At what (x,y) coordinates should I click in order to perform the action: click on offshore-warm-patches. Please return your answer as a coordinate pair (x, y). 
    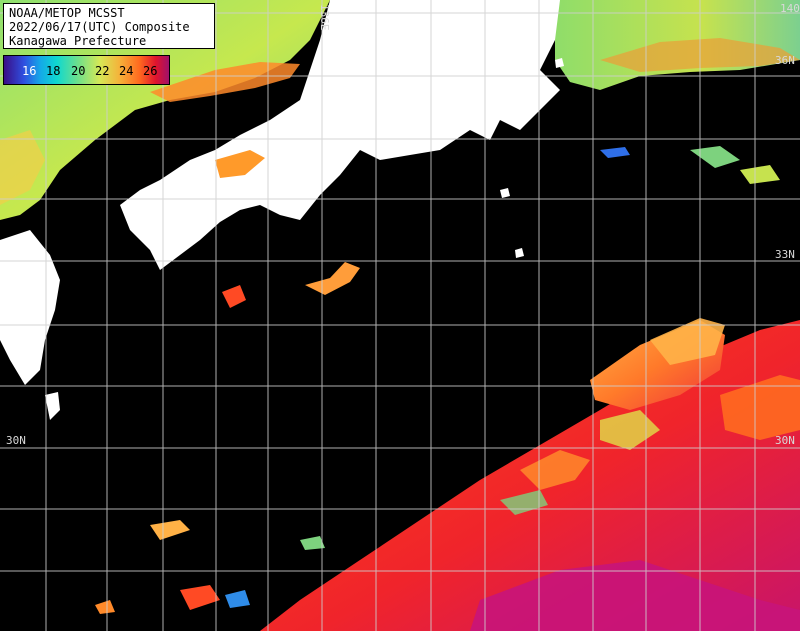
    Looking at the image, I should click on (291, 285).